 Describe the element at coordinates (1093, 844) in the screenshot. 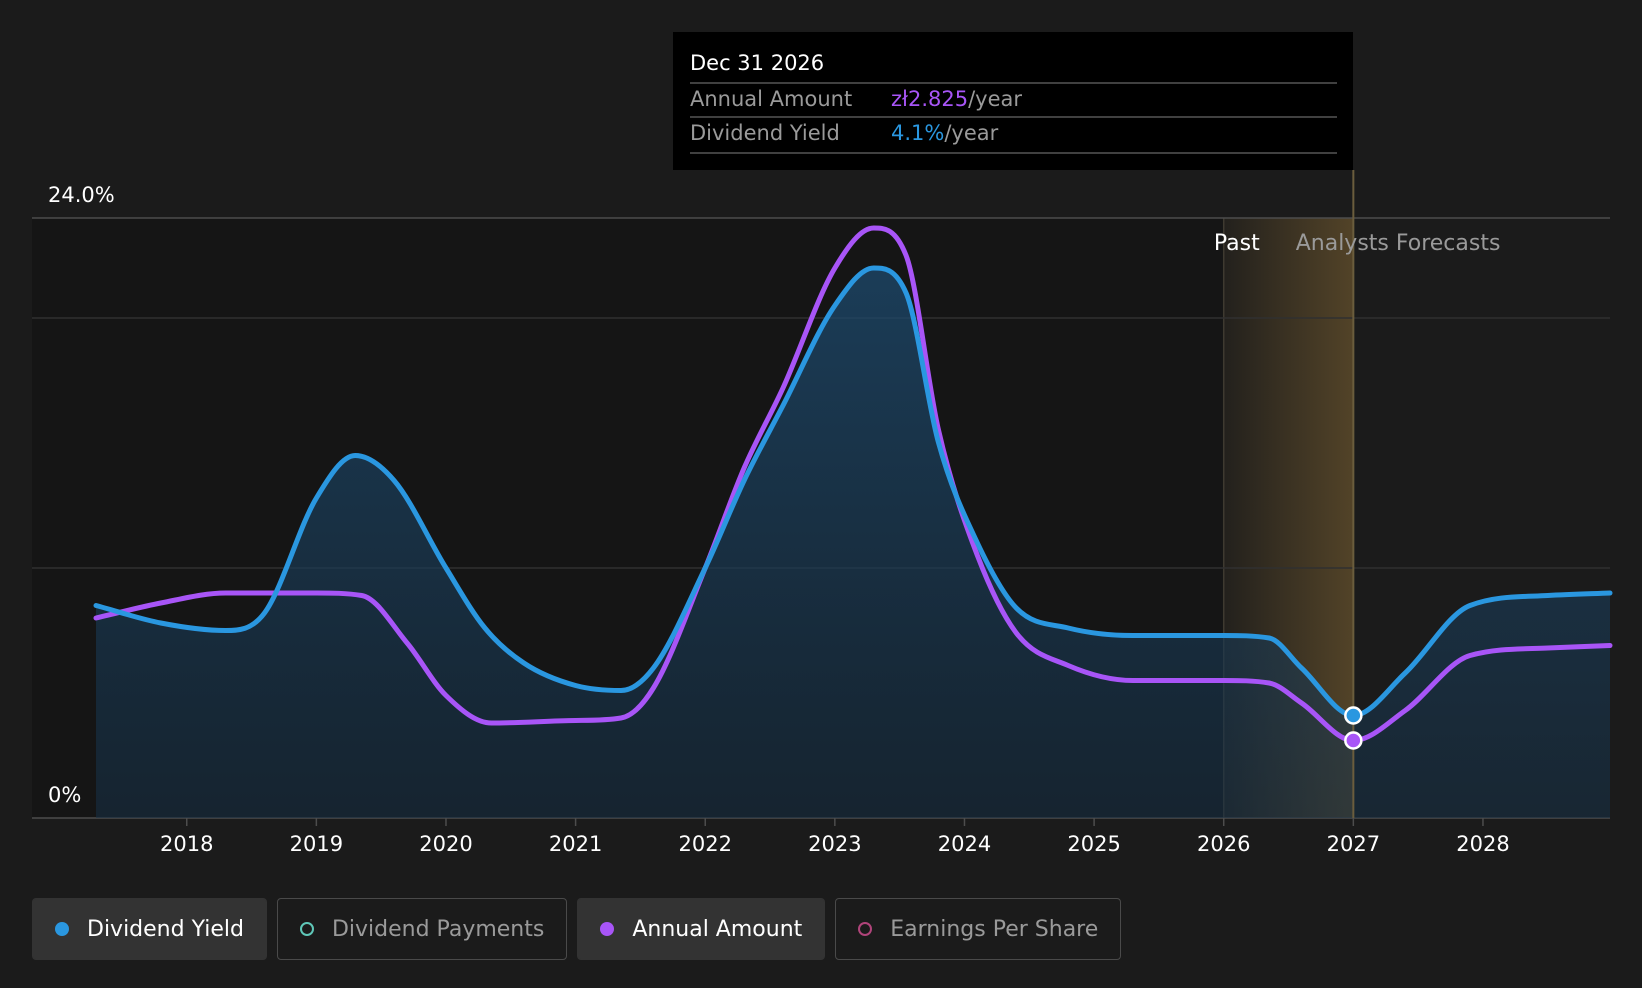

I see `x-tick-label: 2025` at that location.